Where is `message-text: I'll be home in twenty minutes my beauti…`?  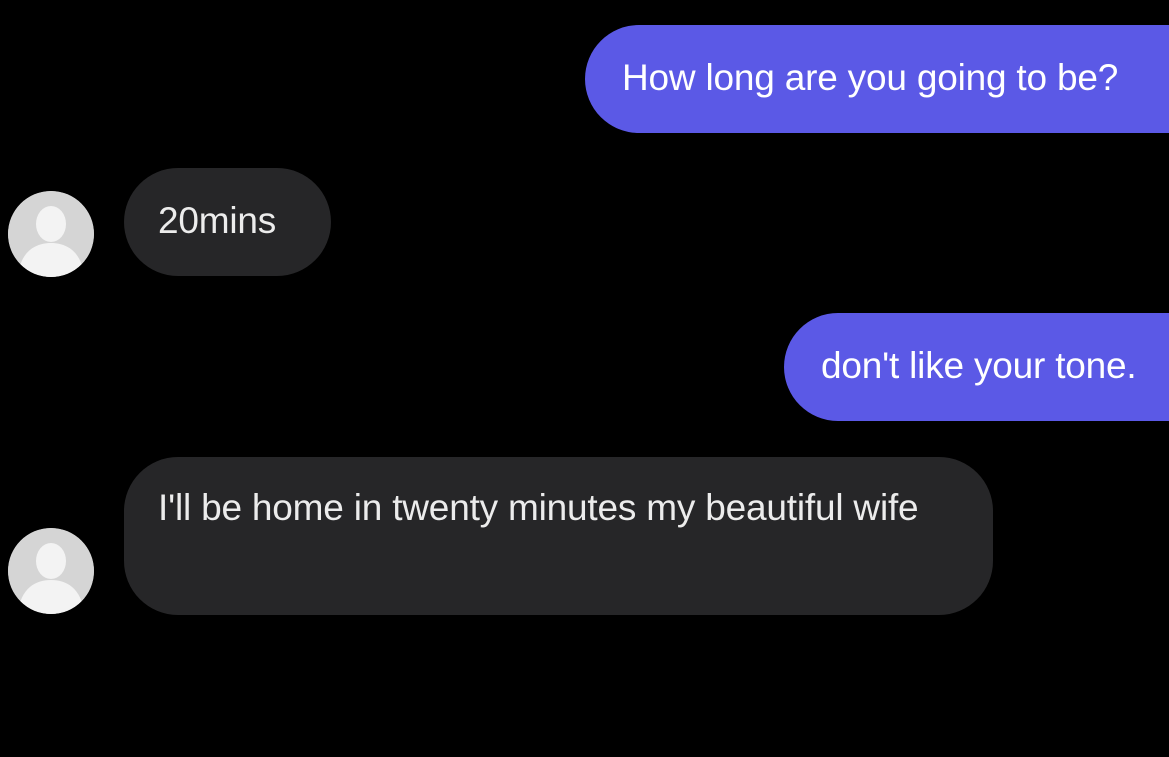 message-text: I'll be home in twenty minutes my beauti… is located at coordinates (538, 507).